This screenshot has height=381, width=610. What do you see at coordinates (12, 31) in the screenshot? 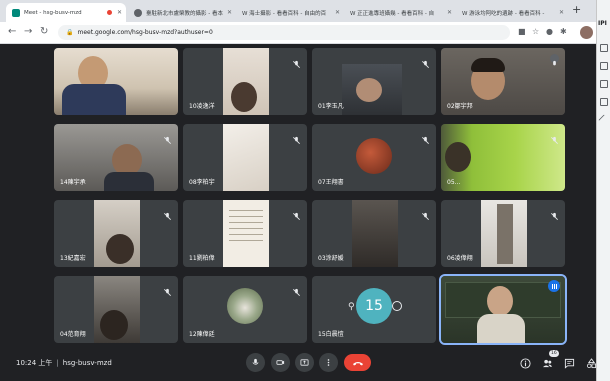
I see `back-arrow-icon: ←` at bounding box center [12, 31].